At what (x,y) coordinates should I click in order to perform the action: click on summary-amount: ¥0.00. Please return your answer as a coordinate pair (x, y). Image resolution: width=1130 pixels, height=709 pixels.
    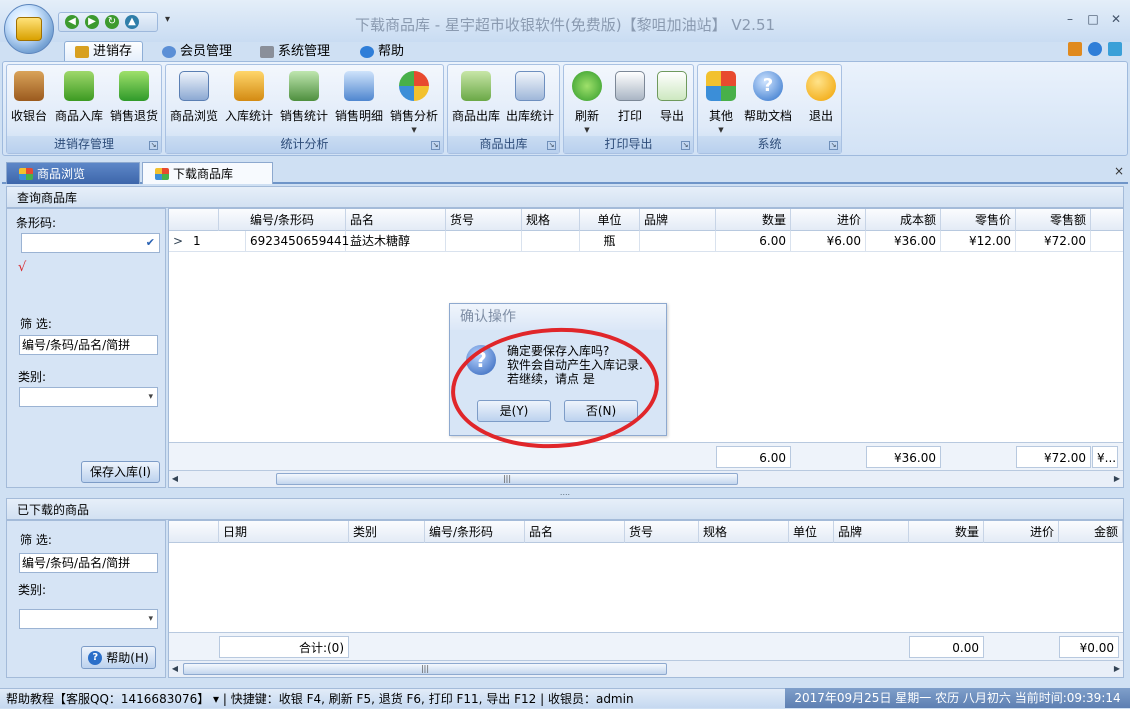
    Looking at the image, I should click on (1089, 647).